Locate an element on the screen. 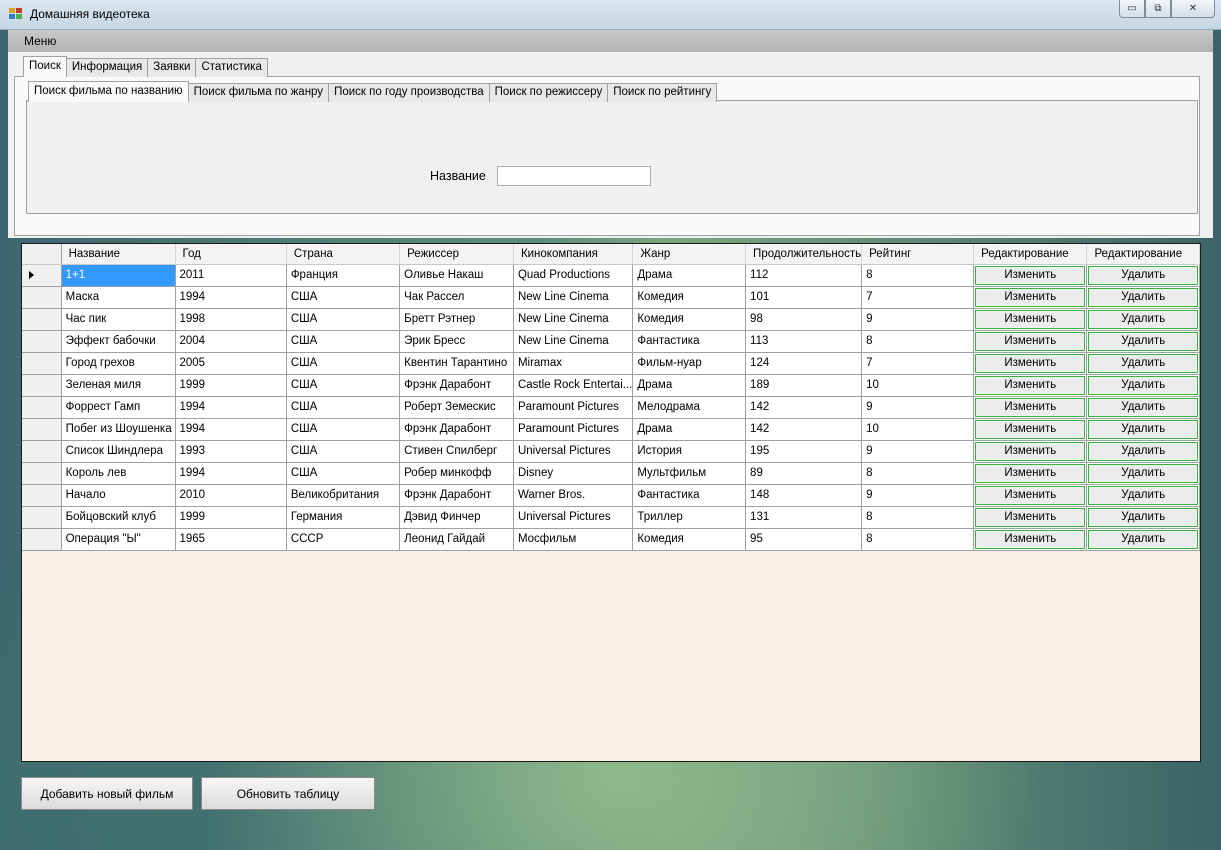 The image size is (1221, 850). table-cell: Триллер is located at coordinates (689, 517).